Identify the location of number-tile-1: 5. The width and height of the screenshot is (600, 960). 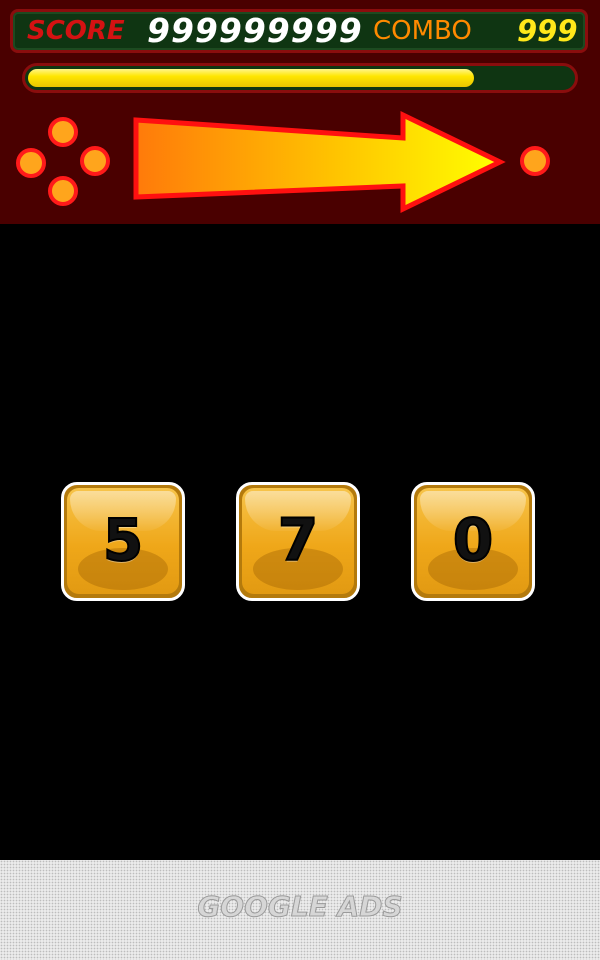
(123, 541).